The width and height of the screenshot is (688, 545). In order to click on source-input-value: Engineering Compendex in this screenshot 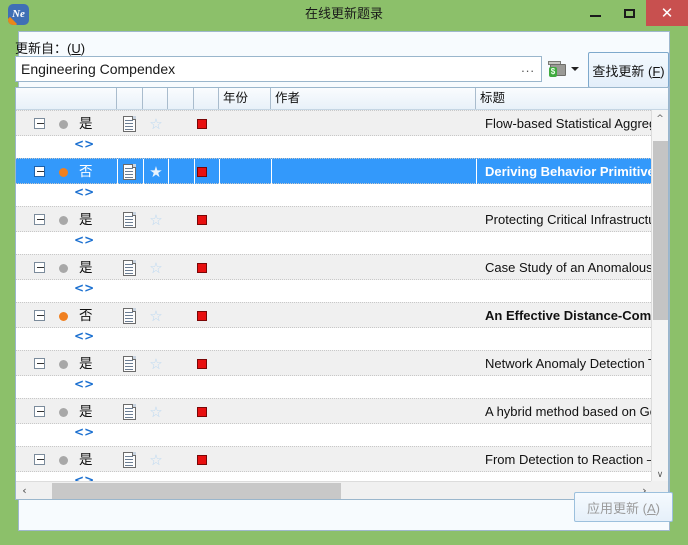, I will do `click(98, 69)`.